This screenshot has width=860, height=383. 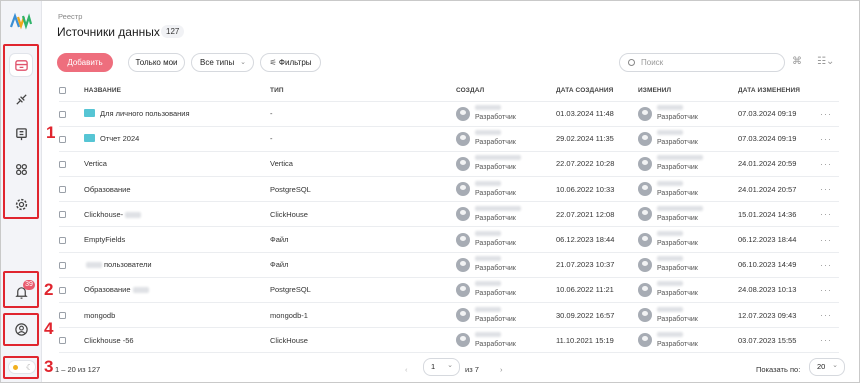 What do you see at coordinates (156, 62) in the screenshot?
I see `only-mine-button: Только мои` at bounding box center [156, 62].